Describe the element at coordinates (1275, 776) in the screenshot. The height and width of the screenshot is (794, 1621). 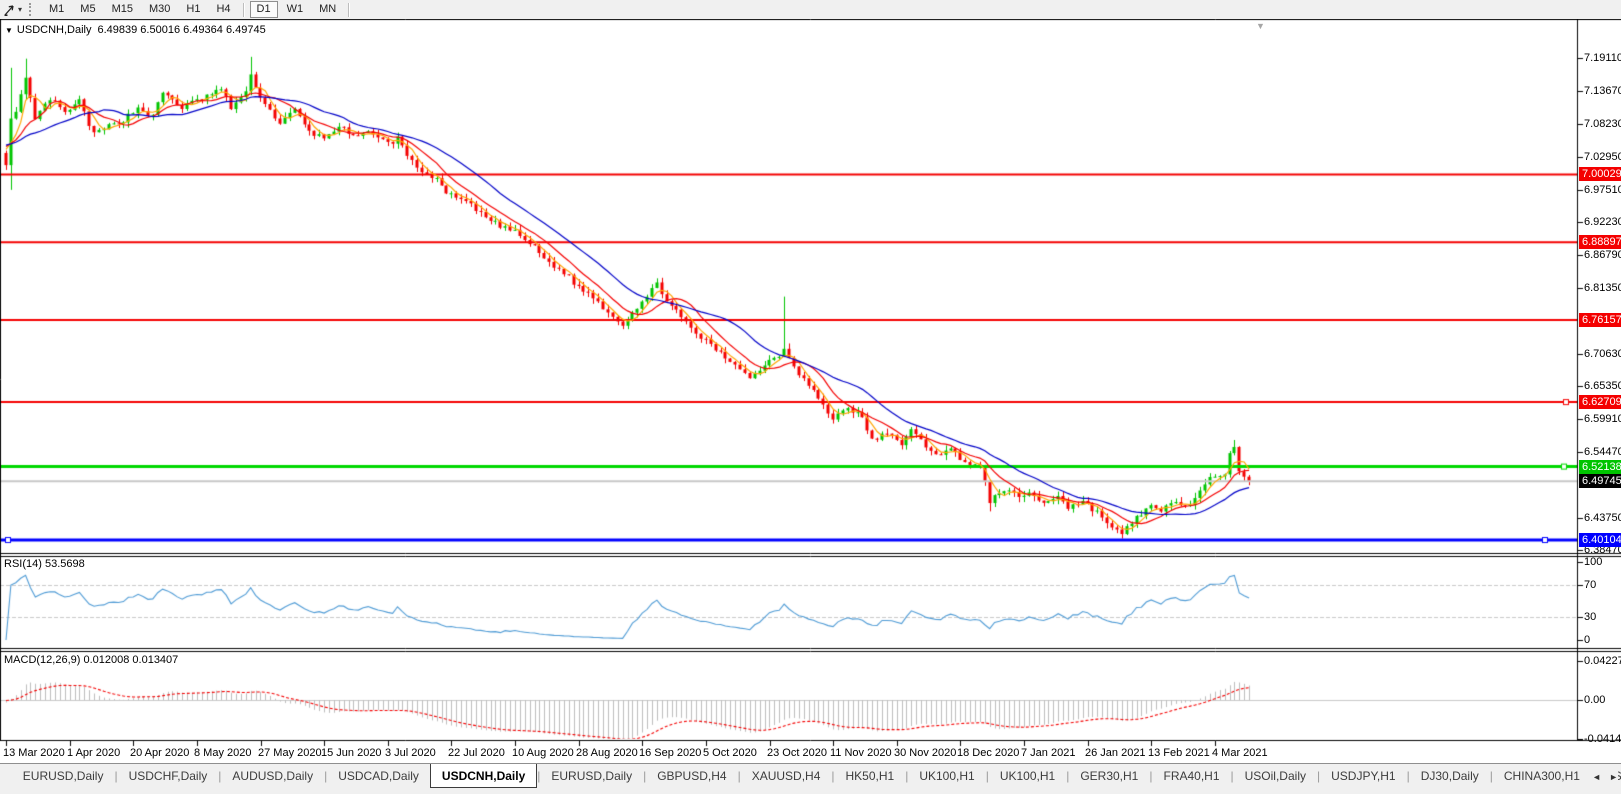
I see `tab-usoil-daily: USOil,Daily` at that location.